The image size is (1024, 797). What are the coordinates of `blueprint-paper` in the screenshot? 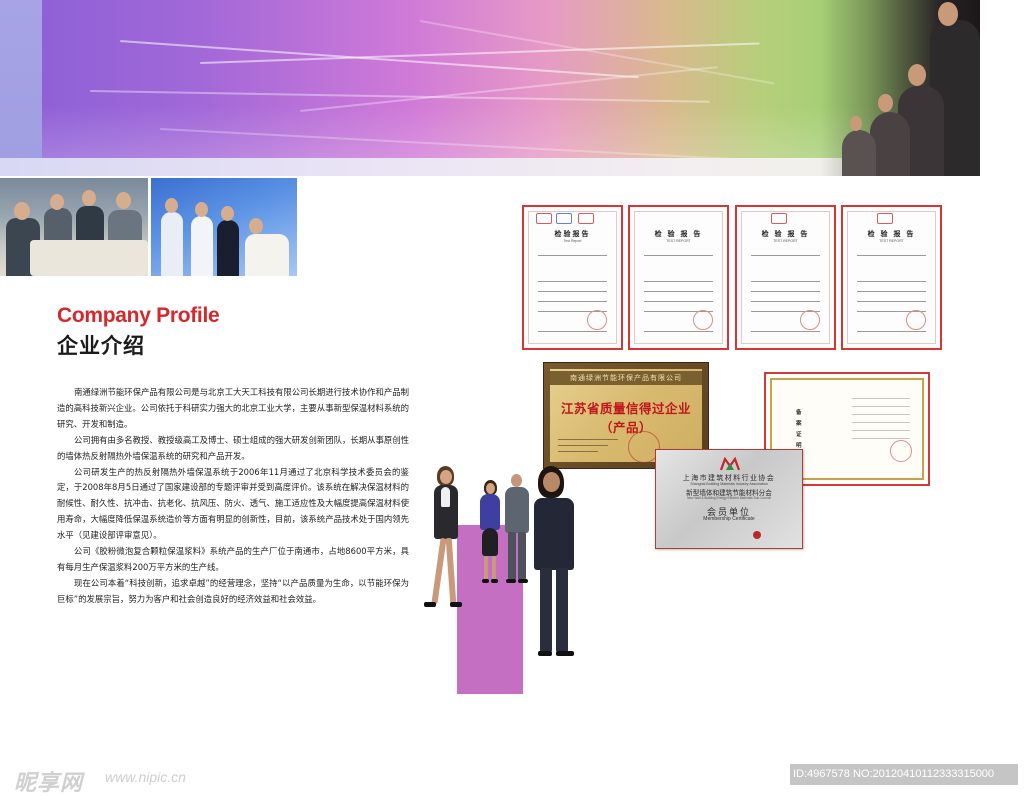 It's located at (89, 258).